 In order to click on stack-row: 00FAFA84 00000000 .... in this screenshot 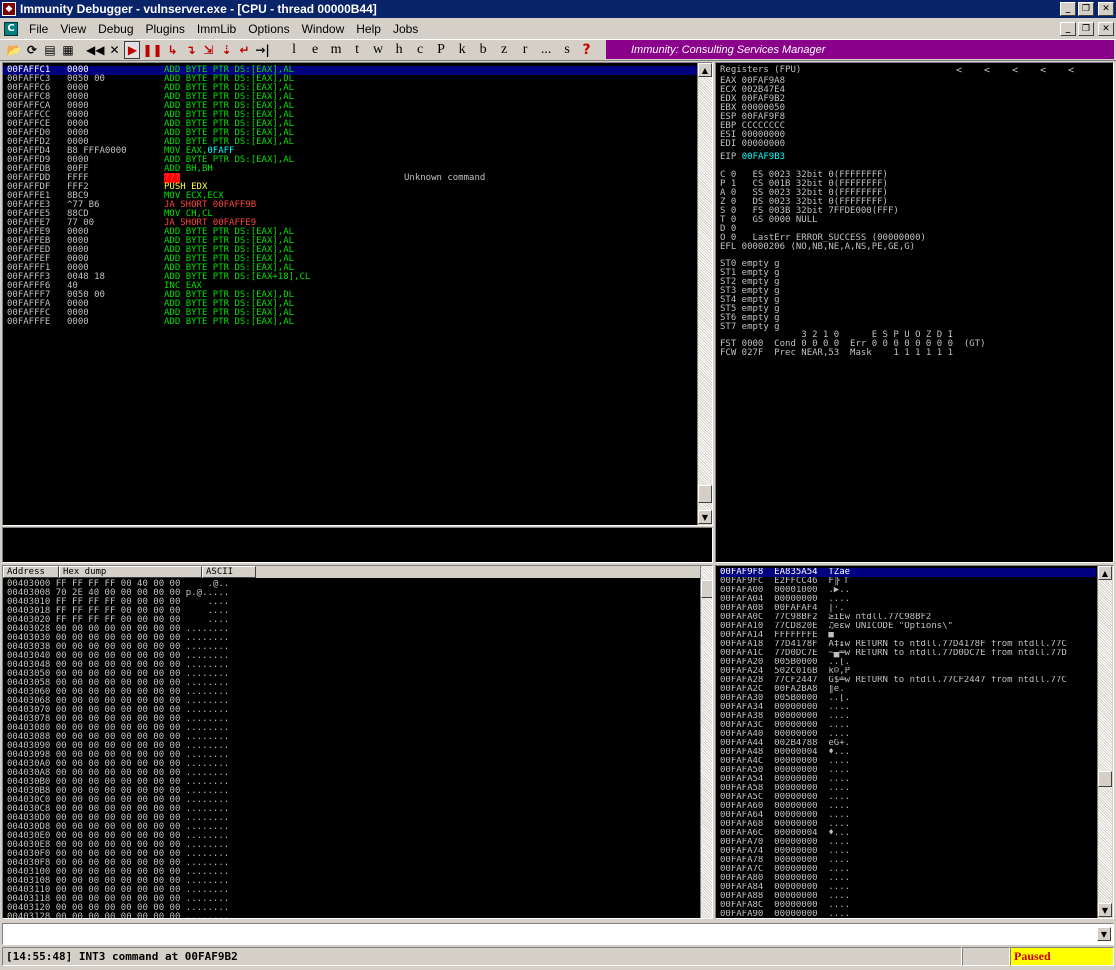, I will do `click(908, 887)`.